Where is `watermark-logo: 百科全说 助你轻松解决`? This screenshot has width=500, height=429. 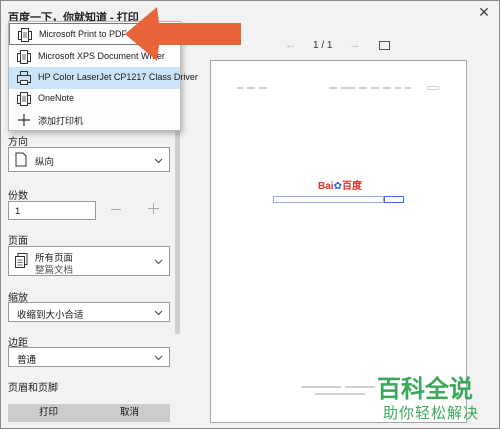 watermark-logo: 百科全说 助你轻松解决 is located at coordinates (437, 398).